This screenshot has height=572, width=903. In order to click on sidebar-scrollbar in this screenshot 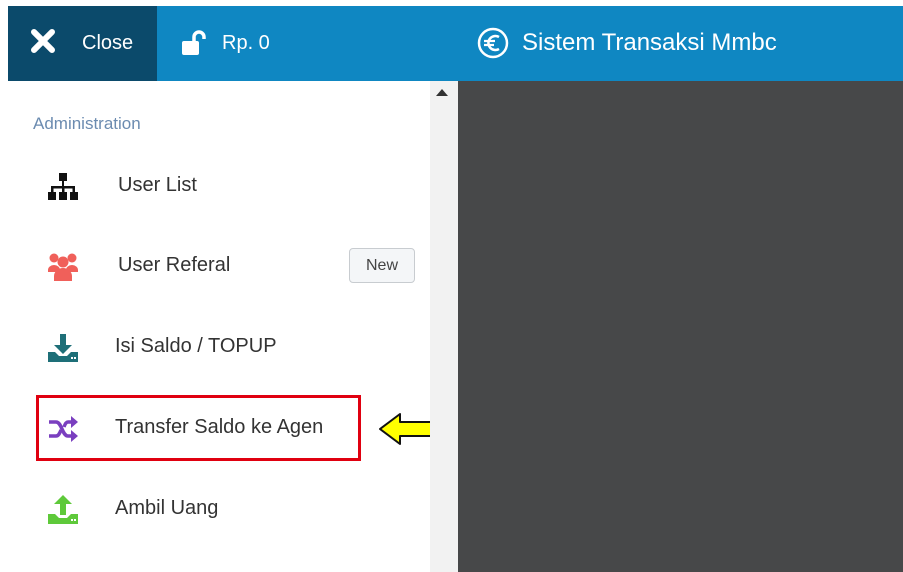, I will do `click(444, 326)`.